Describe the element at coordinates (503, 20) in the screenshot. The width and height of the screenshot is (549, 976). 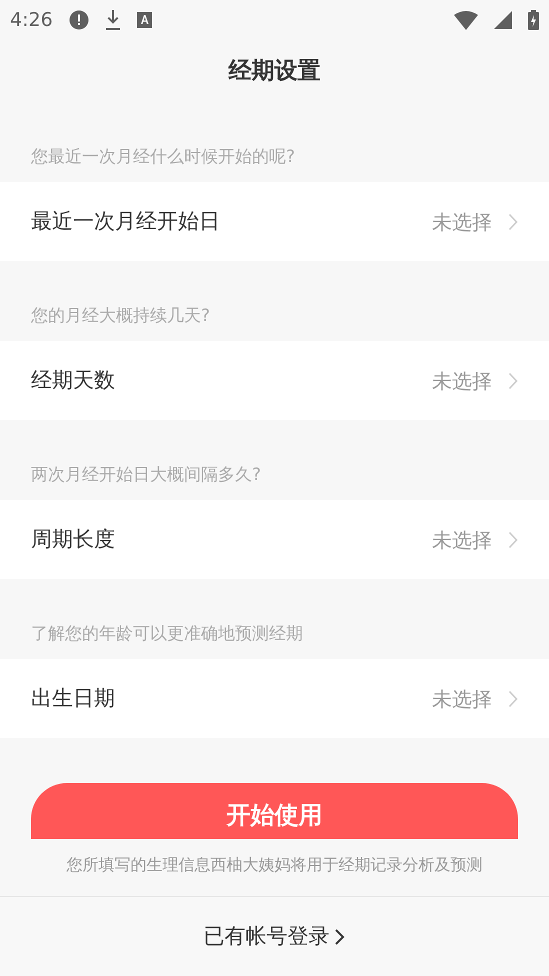
I see `signal-icon` at that location.